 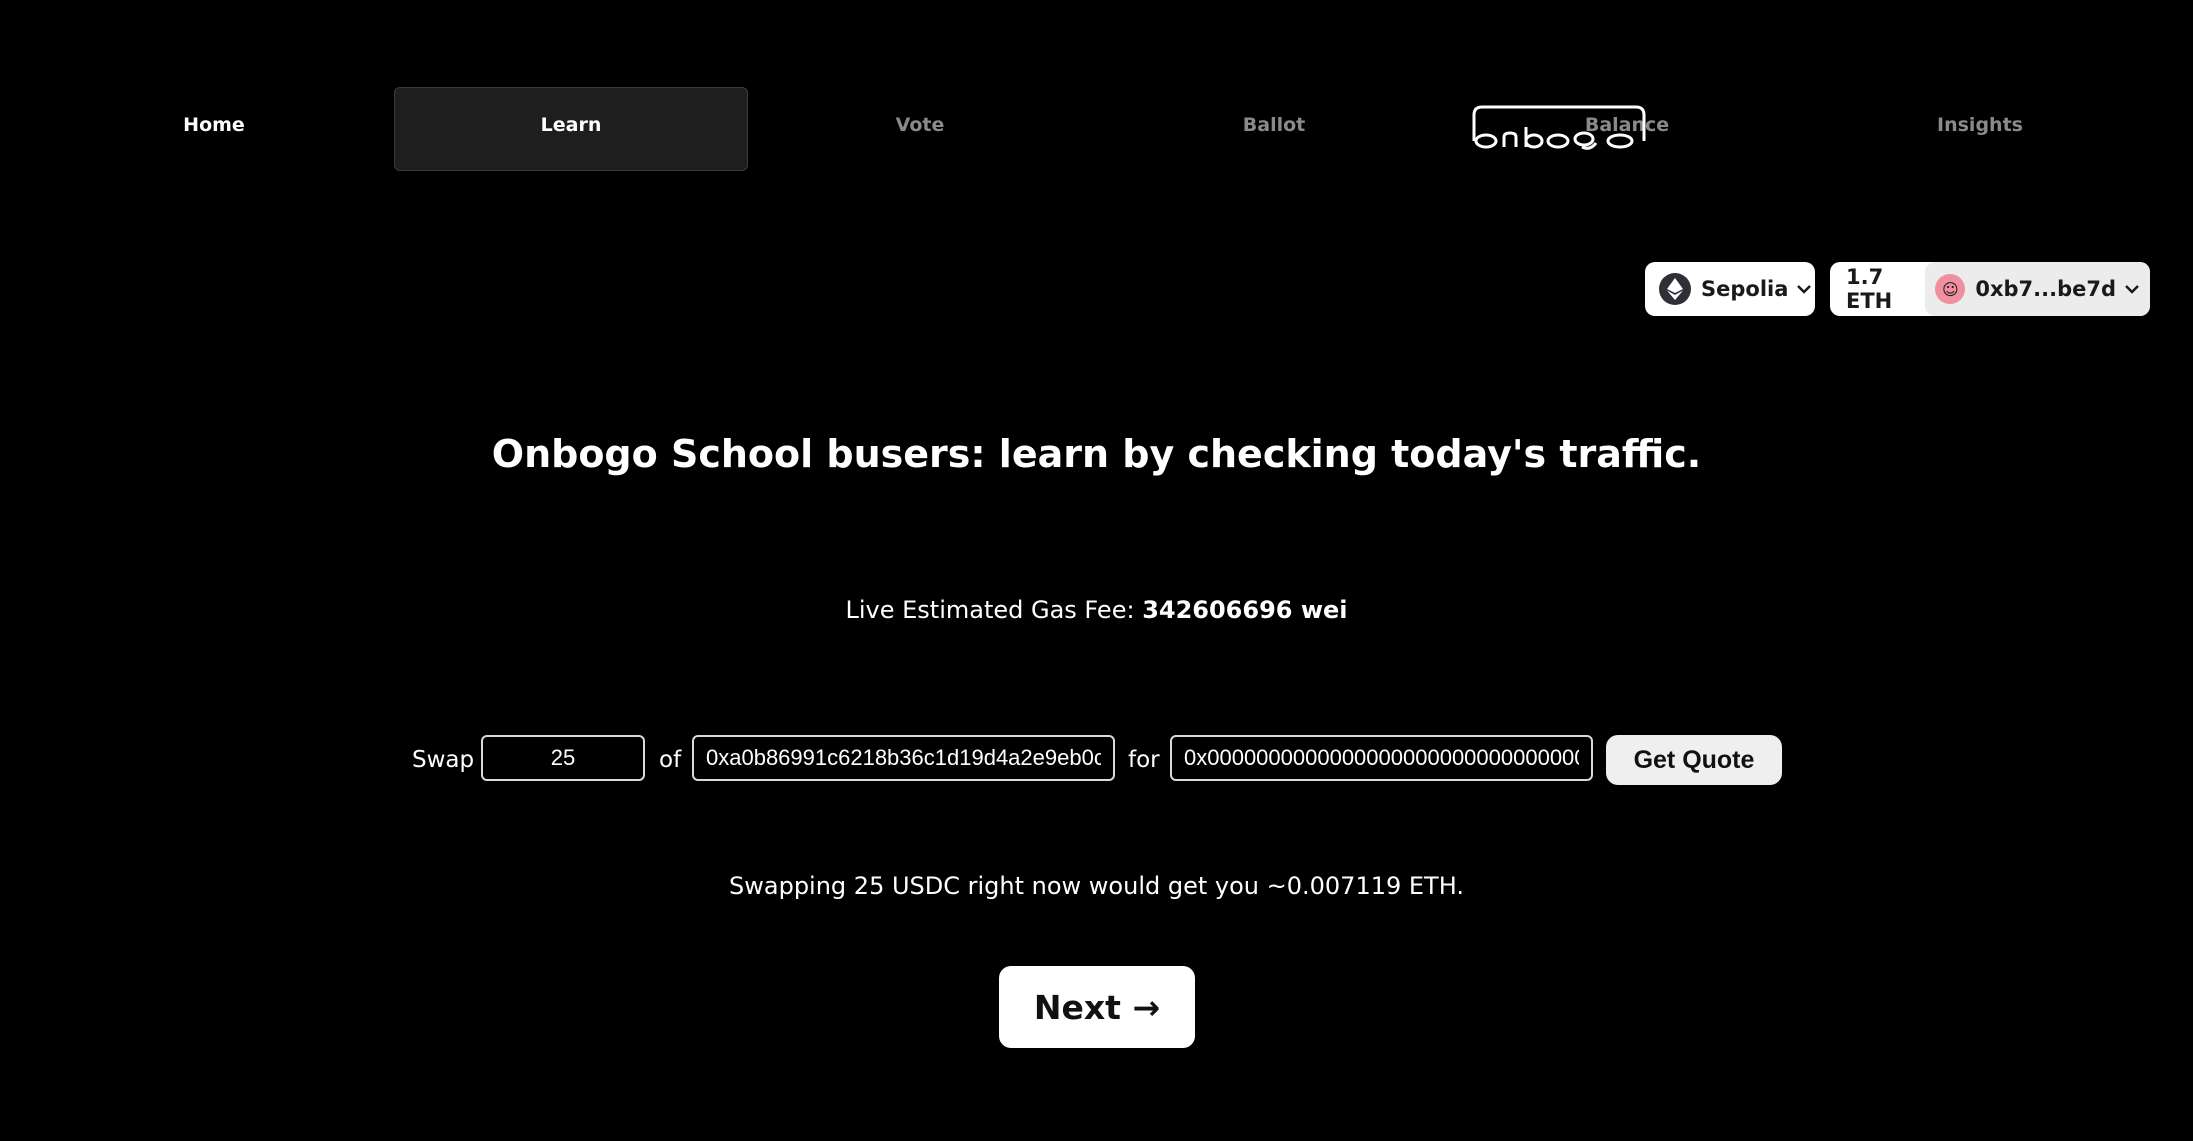 What do you see at coordinates (1097, 1007) in the screenshot?
I see `next-button: Next →` at bounding box center [1097, 1007].